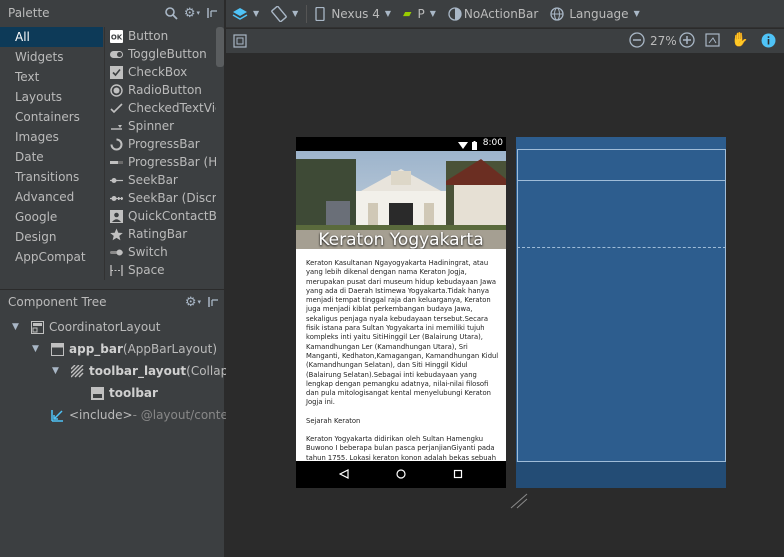 Image resolution: width=784 pixels, height=557 pixels. Describe the element at coordinates (57, 302) in the screenshot. I see `component-tree-title: Component Tree` at that location.